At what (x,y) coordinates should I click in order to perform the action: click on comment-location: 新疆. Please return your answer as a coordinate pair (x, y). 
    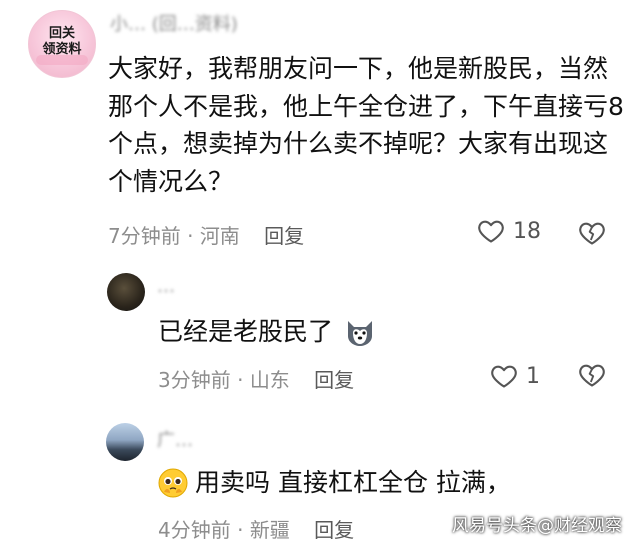
    Looking at the image, I should click on (269, 530).